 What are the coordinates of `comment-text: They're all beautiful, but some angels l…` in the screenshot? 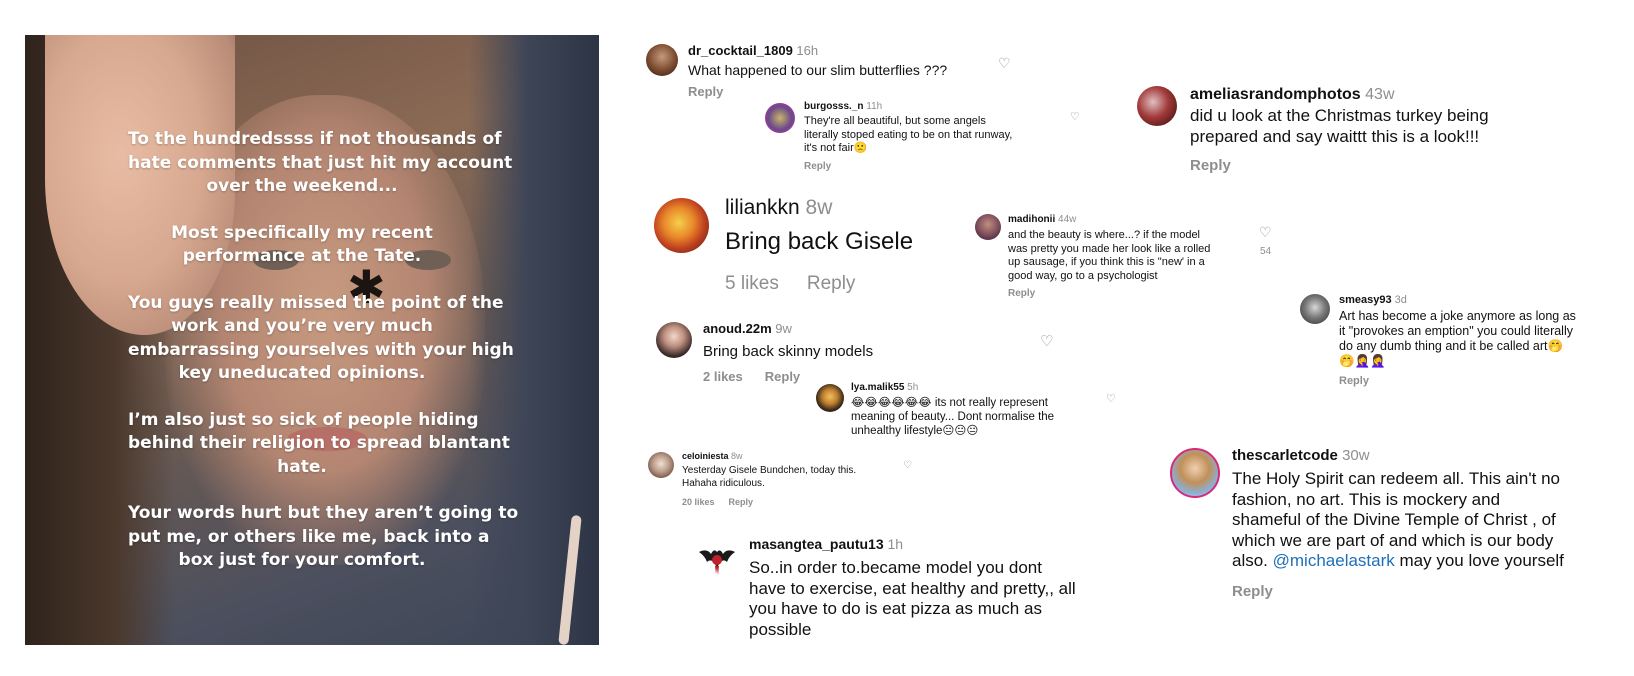 It's located at (908, 135).